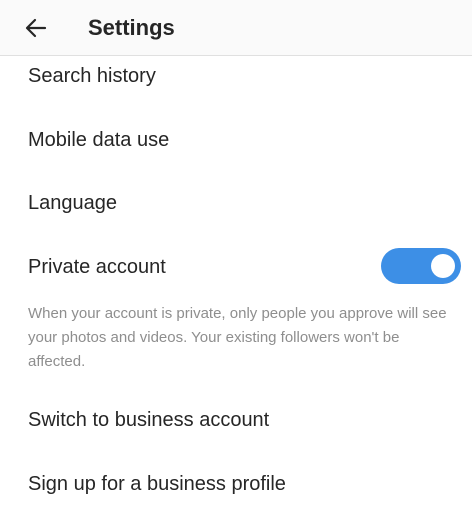 This screenshot has height=519, width=472. I want to click on page-title: Settings, so click(131, 27).